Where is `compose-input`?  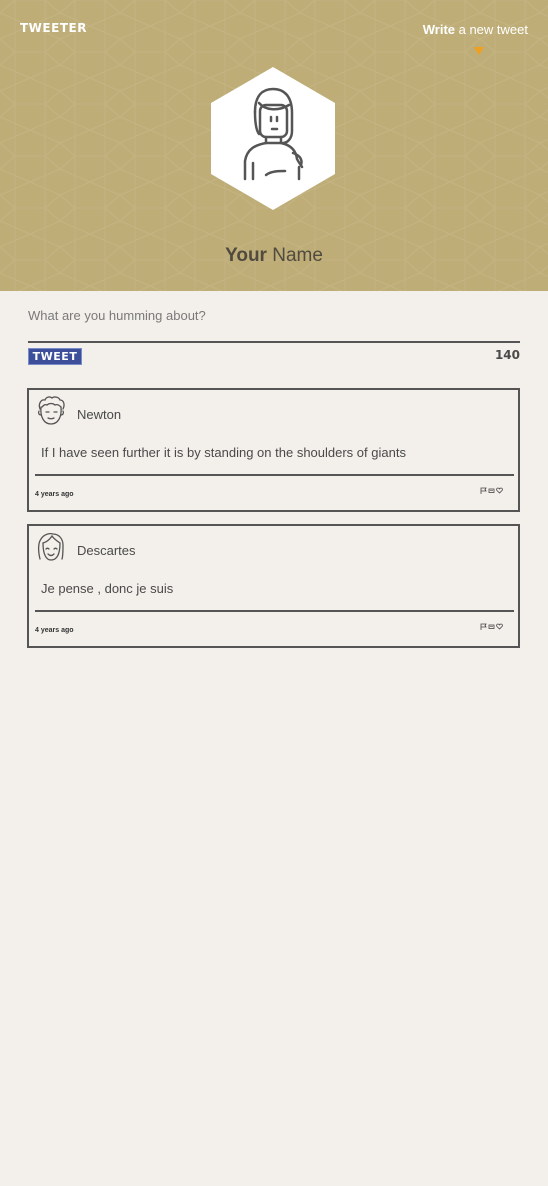 compose-input is located at coordinates (274, 315).